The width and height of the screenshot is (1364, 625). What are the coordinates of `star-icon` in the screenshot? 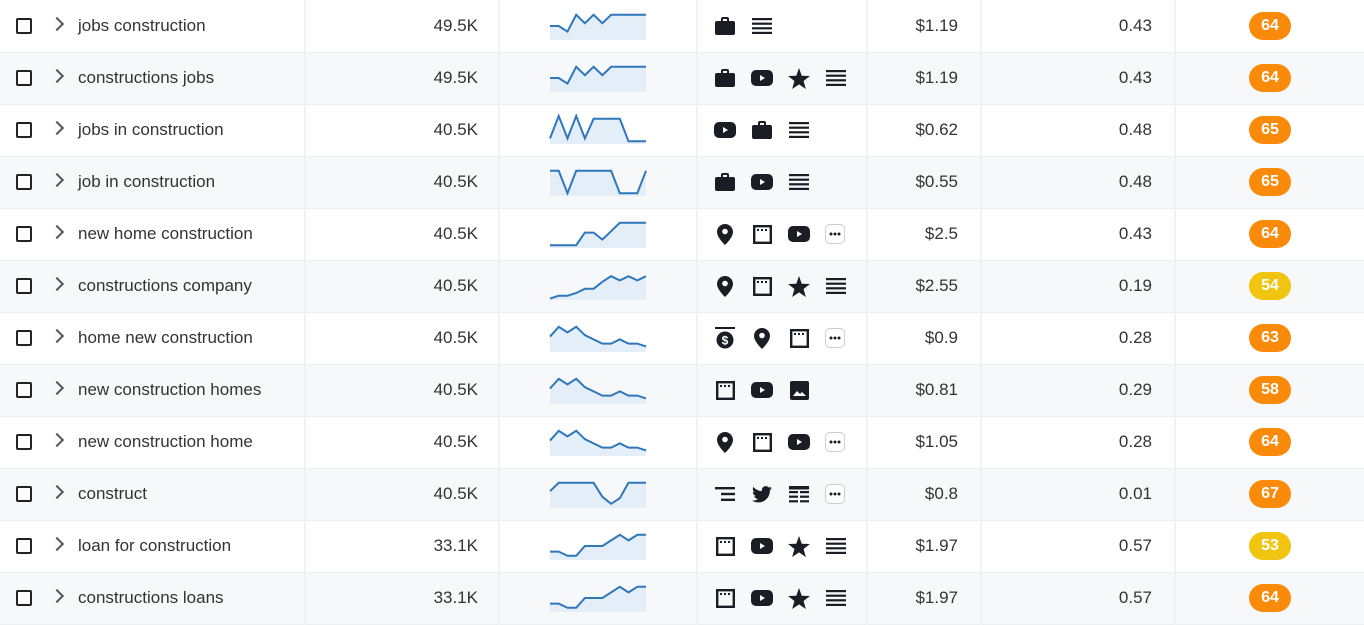 It's located at (799, 598).